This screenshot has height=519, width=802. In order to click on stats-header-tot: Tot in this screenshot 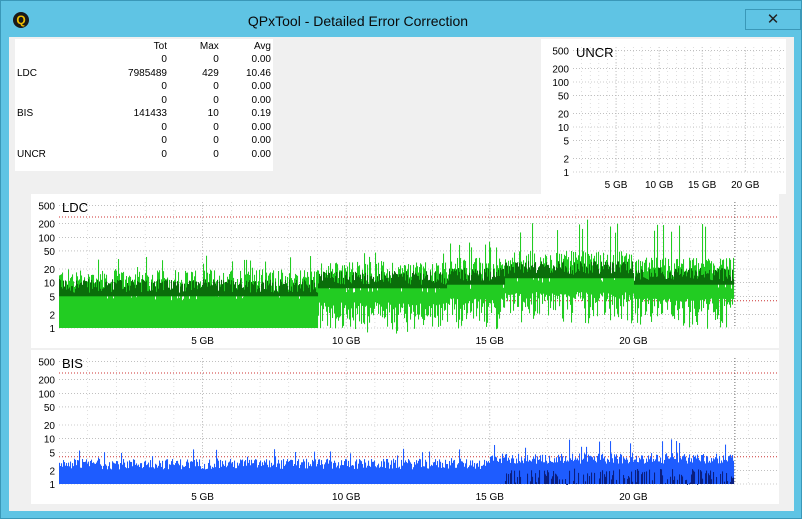, I will do `click(160, 46)`.